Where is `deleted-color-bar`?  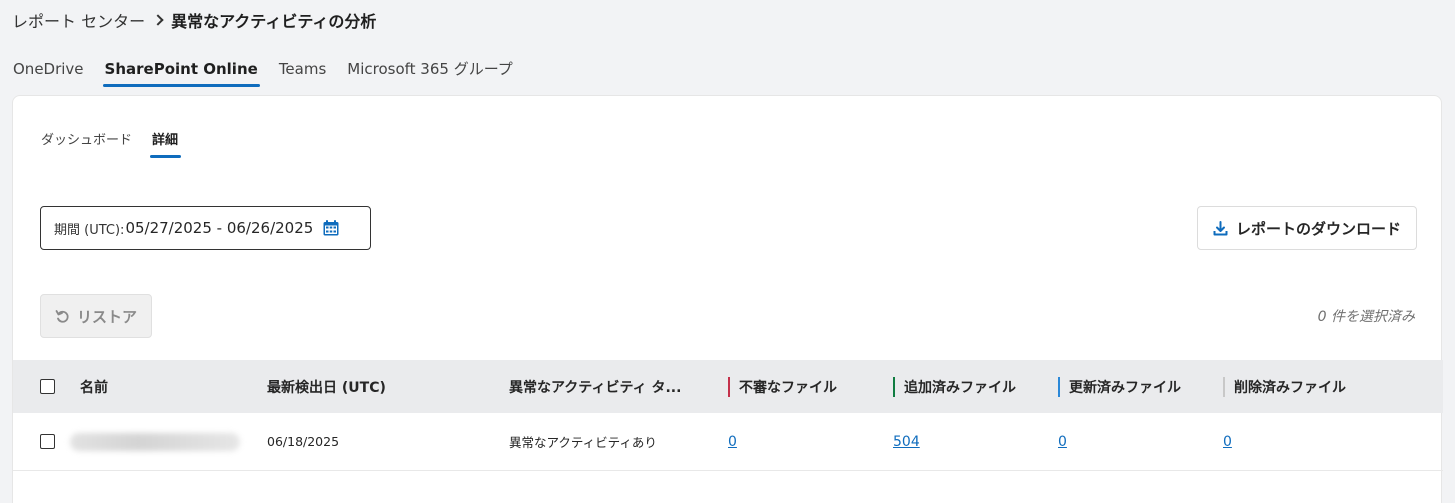
deleted-color-bar is located at coordinates (1224, 386).